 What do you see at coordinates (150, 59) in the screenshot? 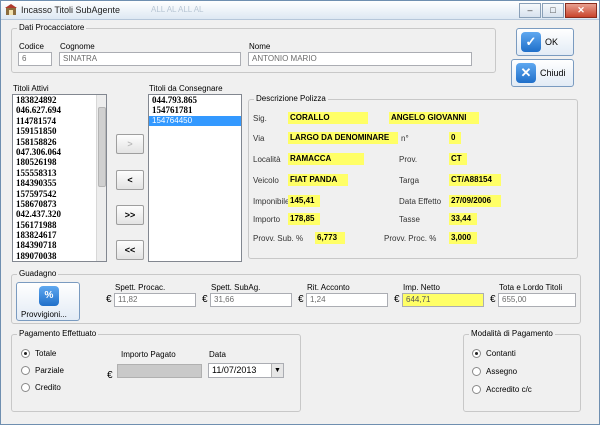
I see `cognome-field: SINATRA` at bounding box center [150, 59].